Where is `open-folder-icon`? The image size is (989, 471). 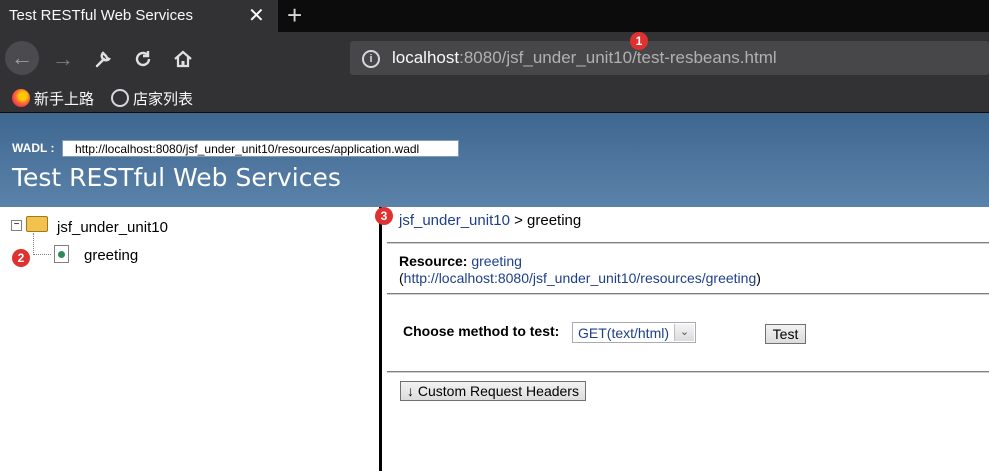
open-folder-icon is located at coordinates (37, 224).